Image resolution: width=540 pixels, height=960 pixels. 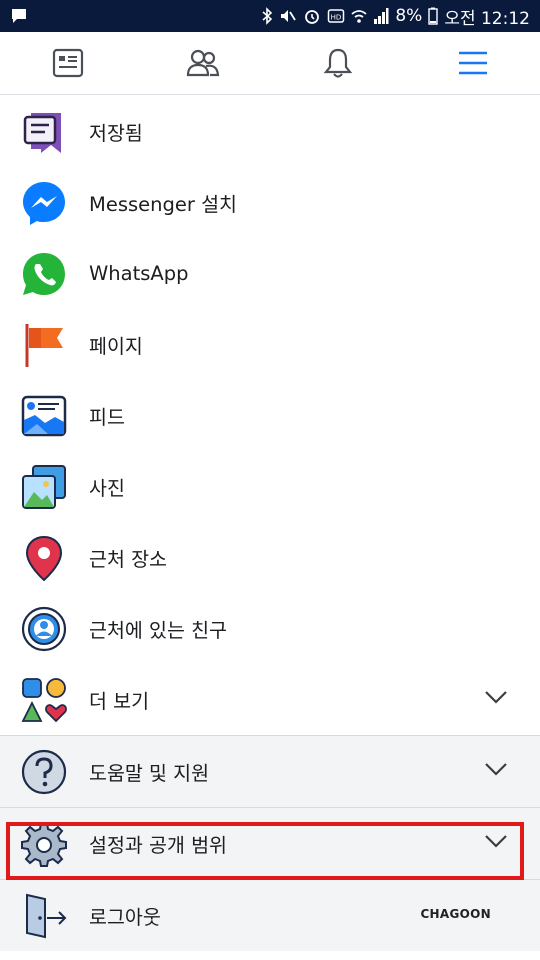 I want to click on menu-item-label: 근처에 있는 친구, so click(x=158, y=630).